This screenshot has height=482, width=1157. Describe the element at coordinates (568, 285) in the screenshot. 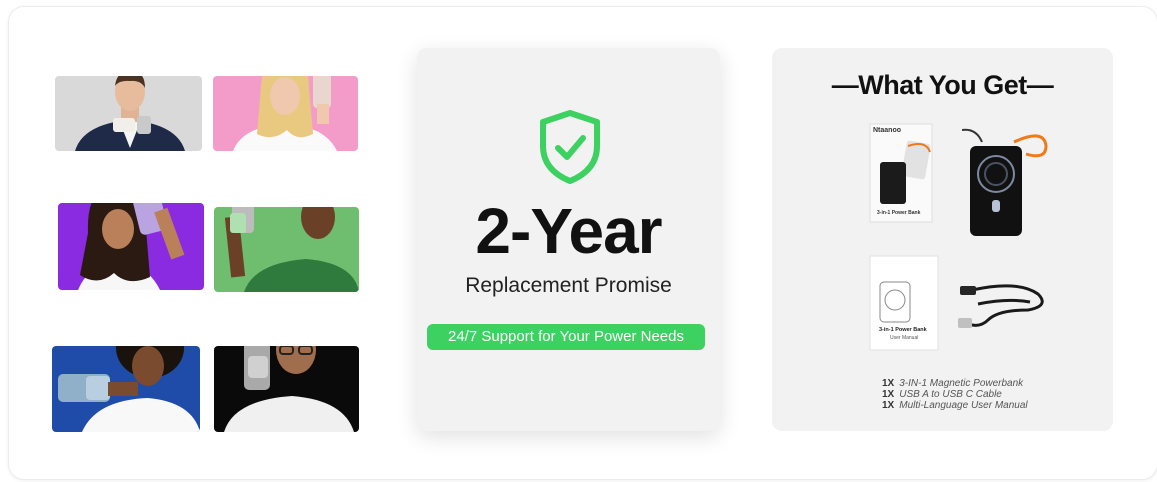

I see `warranty-subheadline: Replacement Promise` at that location.